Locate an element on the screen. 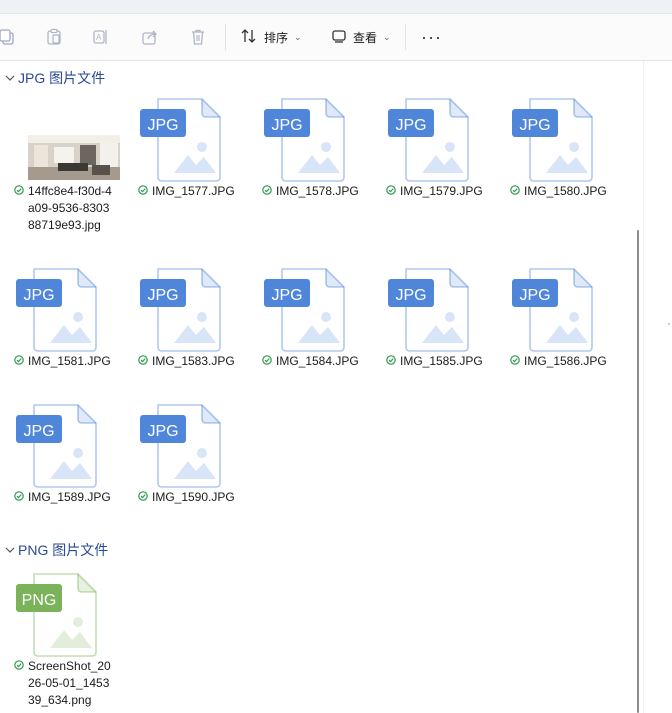  file-item: JPG IMG_1590.JPG is located at coordinates (192, 472).